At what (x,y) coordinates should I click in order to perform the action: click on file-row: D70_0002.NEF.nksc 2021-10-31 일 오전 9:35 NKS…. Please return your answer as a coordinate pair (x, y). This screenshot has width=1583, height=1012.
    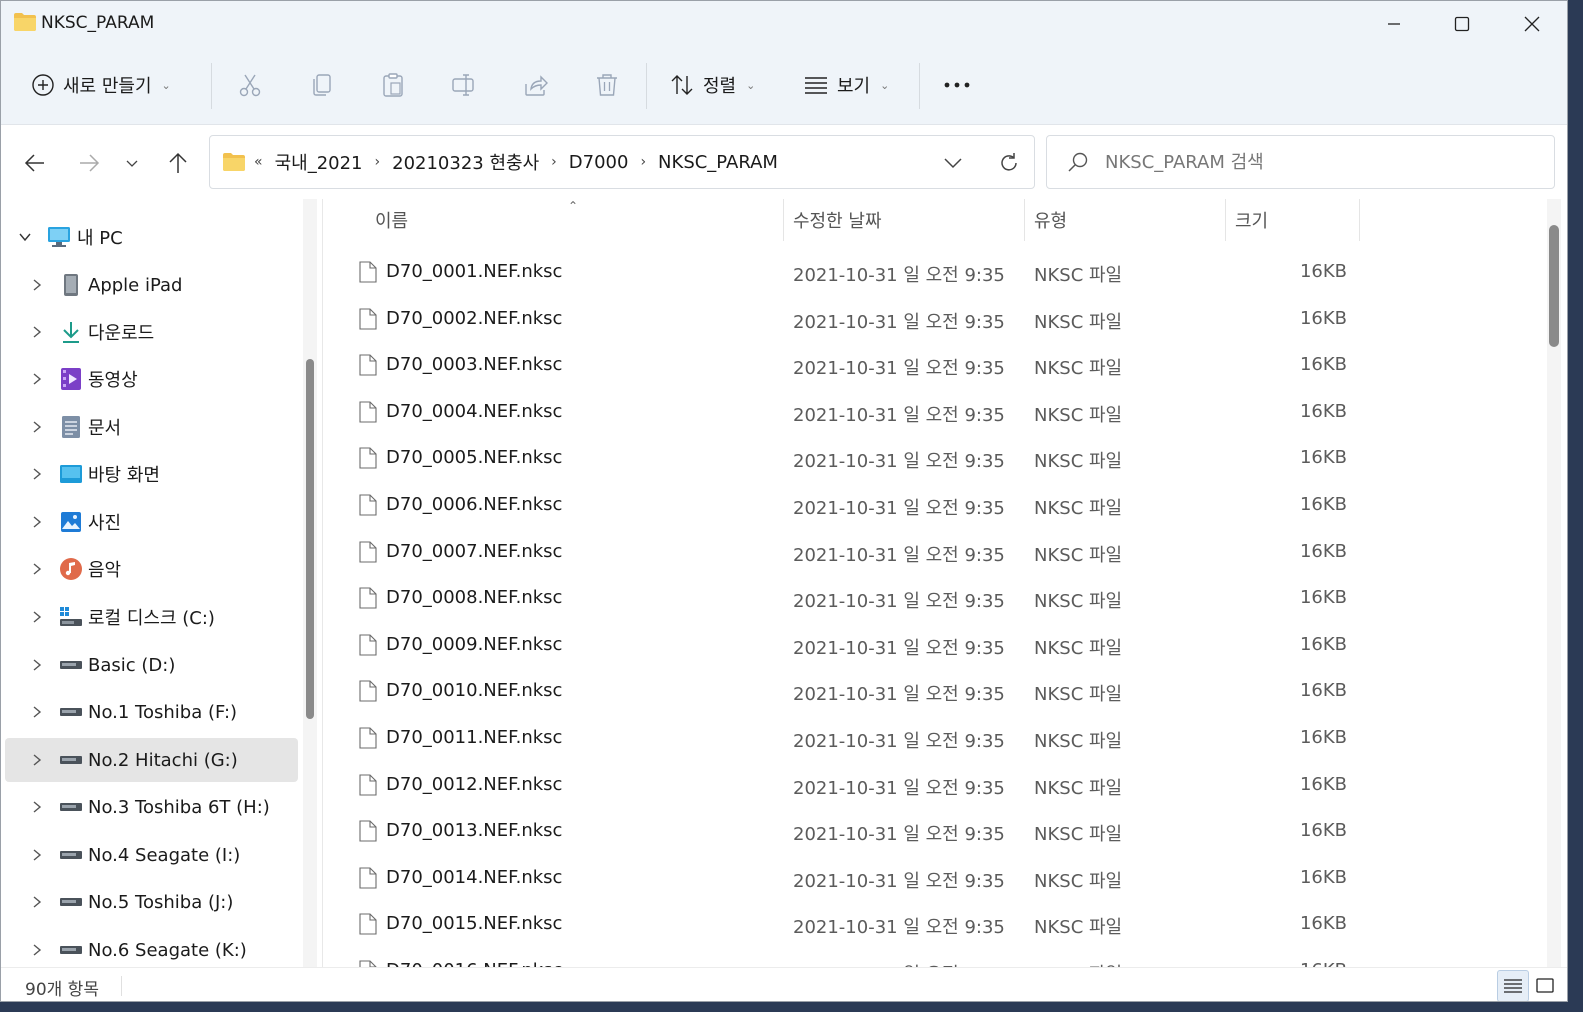
    Looking at the image, I should click on (935, 319).